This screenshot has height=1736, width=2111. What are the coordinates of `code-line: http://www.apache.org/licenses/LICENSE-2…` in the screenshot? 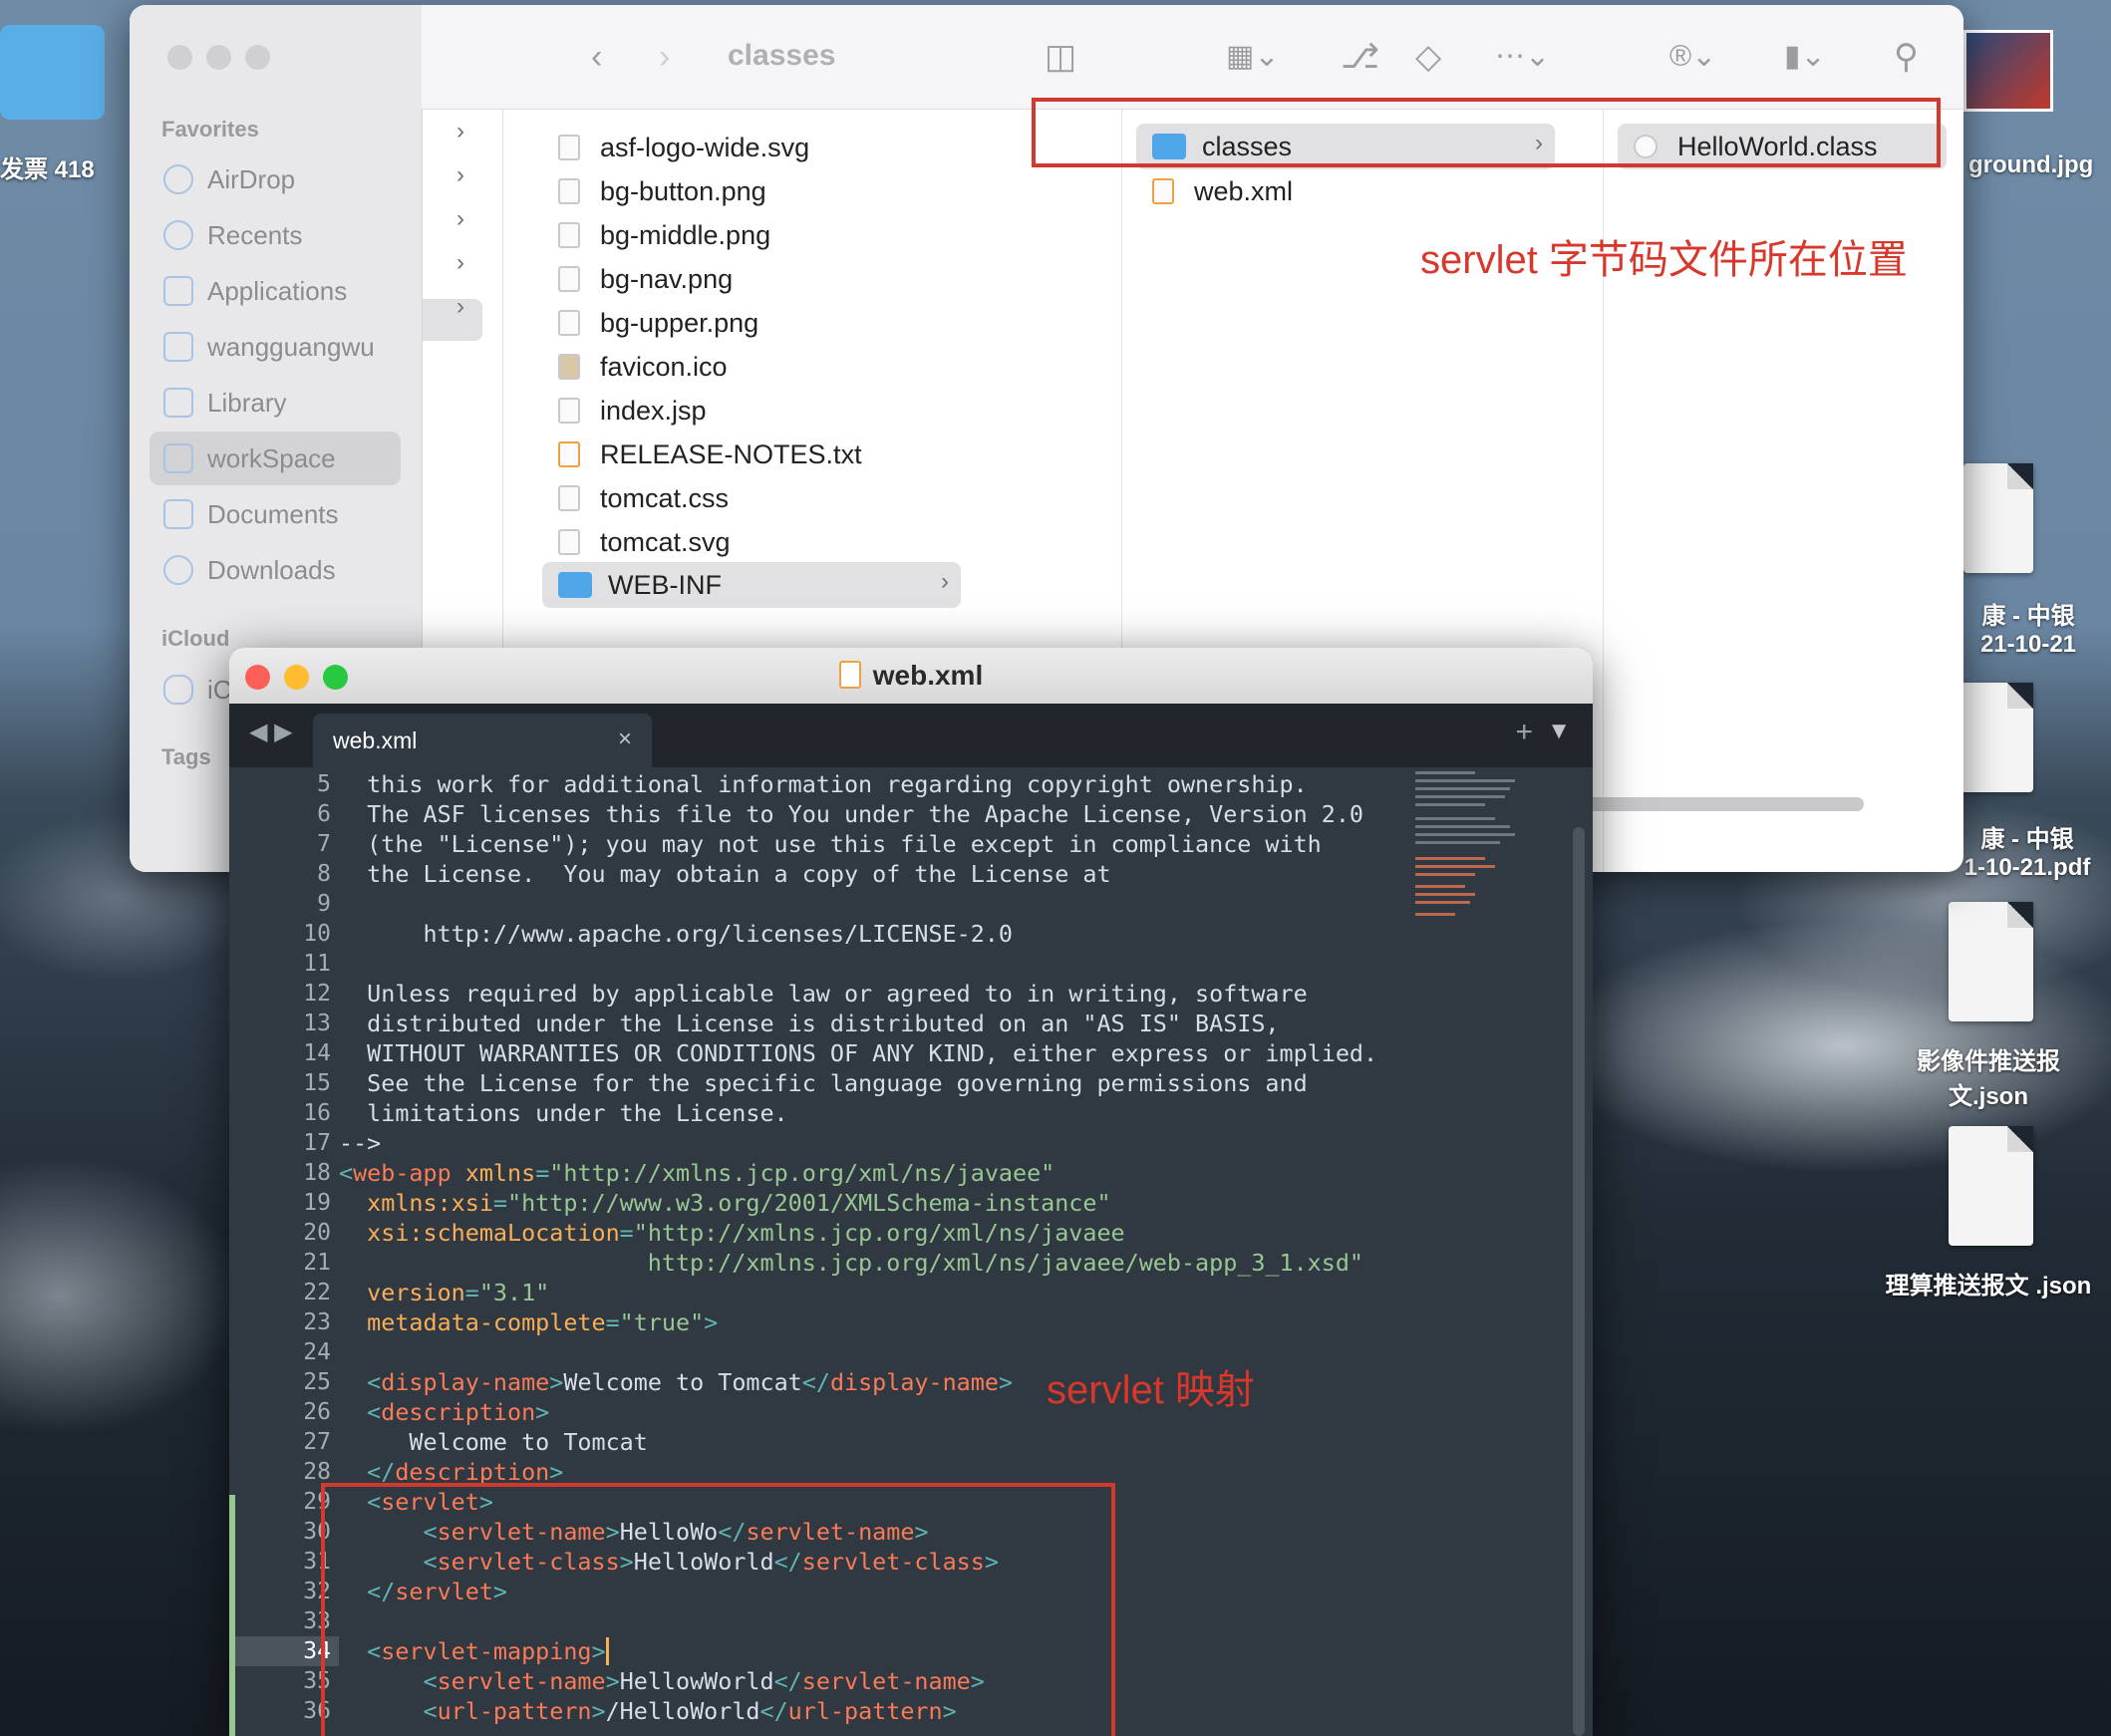 It's located at (675, 934).